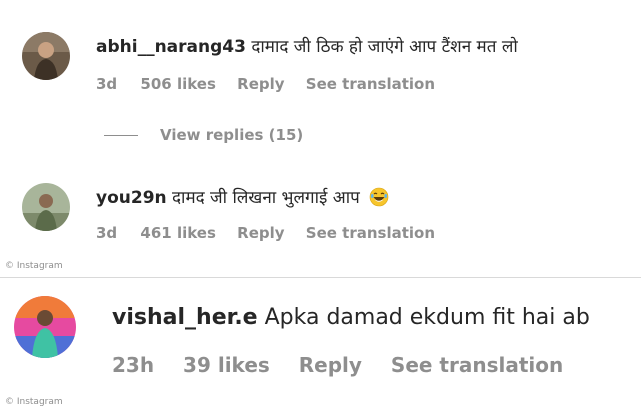  Describe the element at coordinates (226, 365) in the screenshot. I see `comment-likes: 39 likes` at that location.